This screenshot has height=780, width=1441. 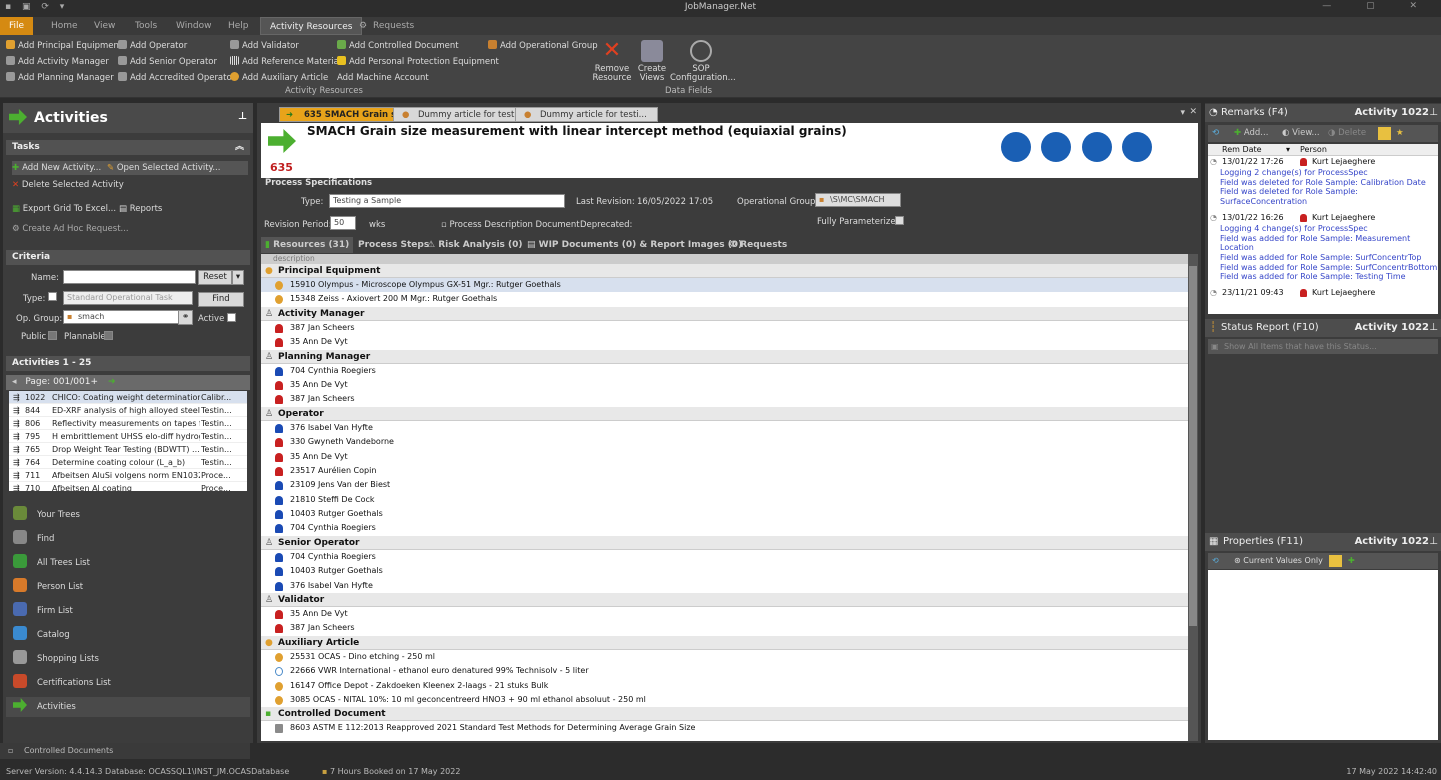 What do you see at coordinates (51, 563) in the screenshot?
I see `nav-all-trees-list: All Trees List` at bounding box center [51, 563].